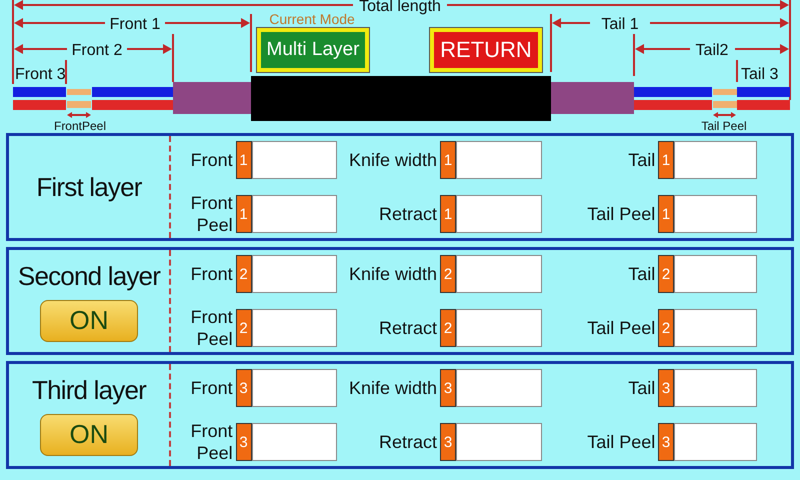 The image size is (800, 480). Describe the element at coordinates (40, 74) in the screenshot. I see `dimension-label: Front 3` at that location.